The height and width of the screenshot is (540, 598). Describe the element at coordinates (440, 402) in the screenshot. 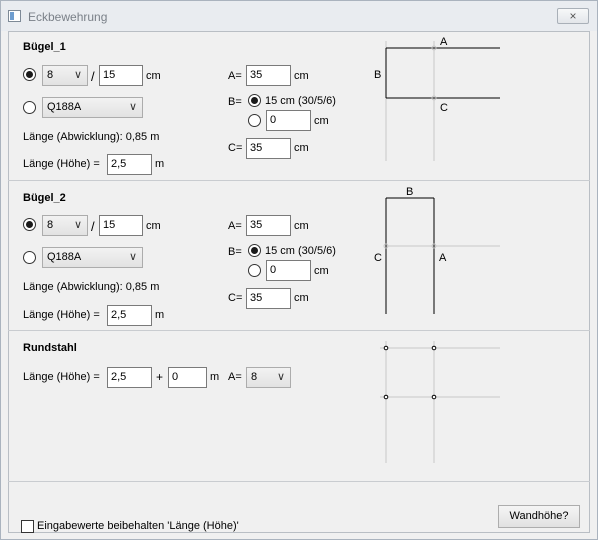

I see `rundstahl-diagram` at that location.